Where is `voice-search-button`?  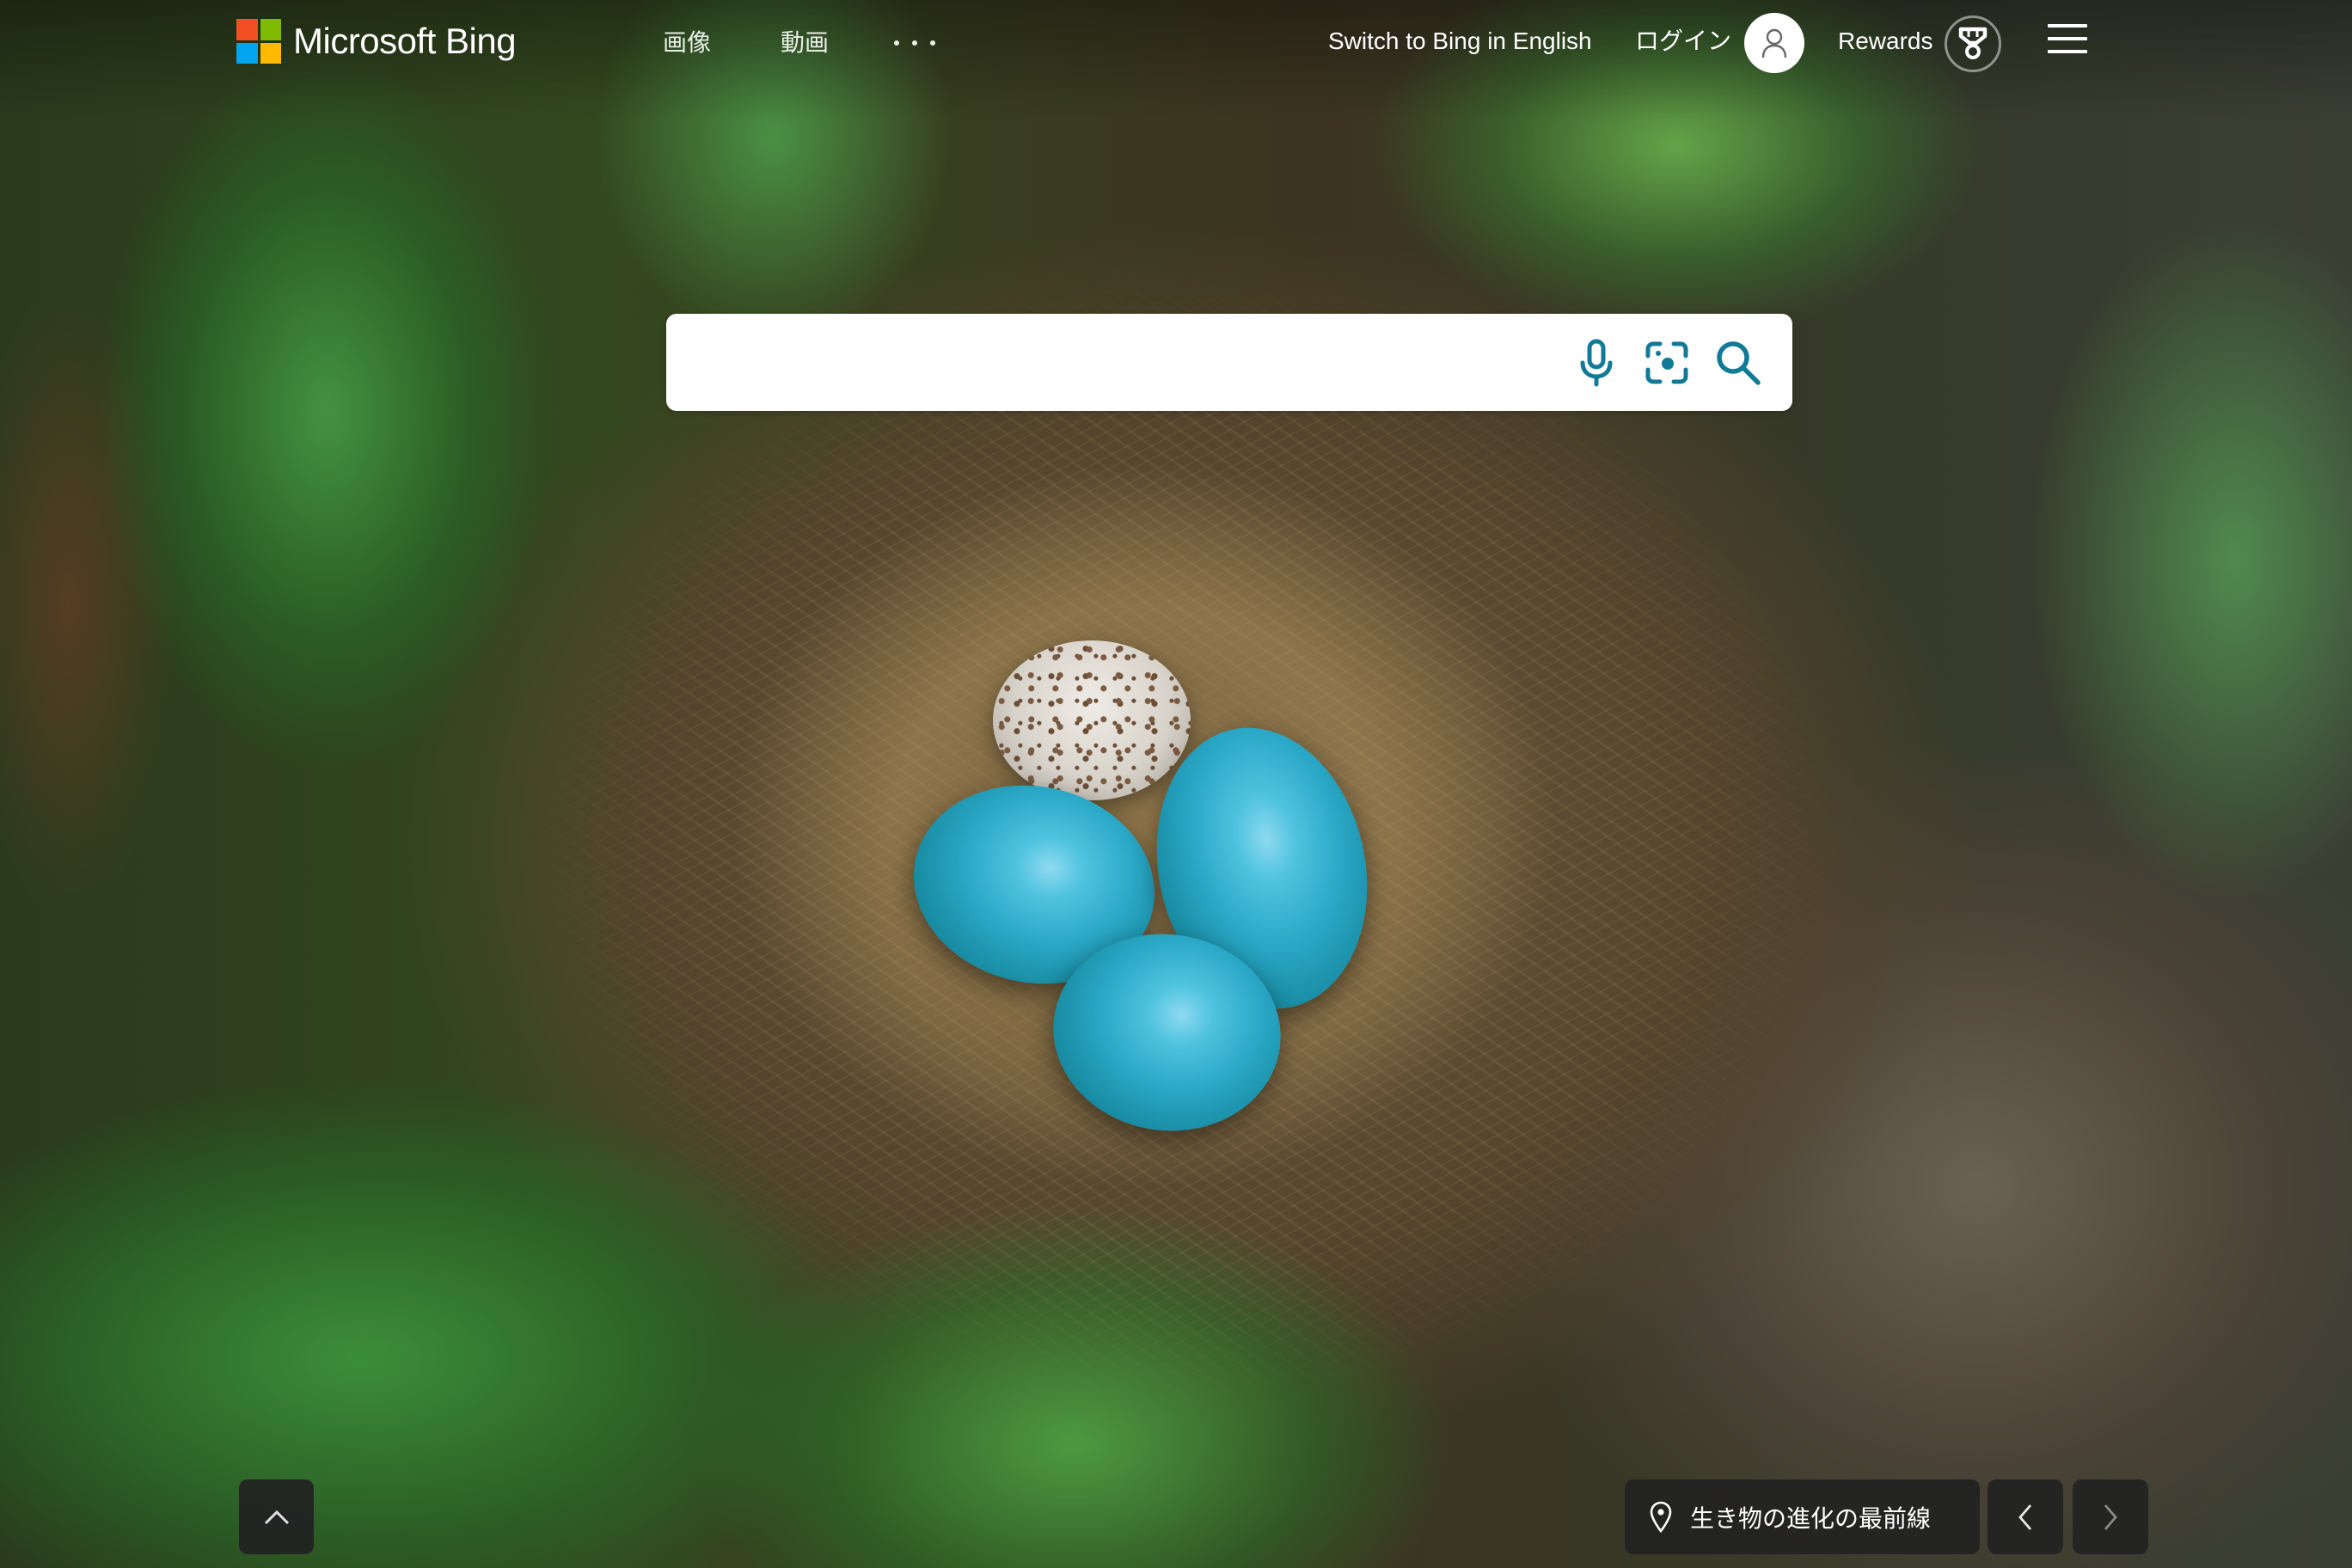 voice-search-button is located at coordinates (1596, 363).